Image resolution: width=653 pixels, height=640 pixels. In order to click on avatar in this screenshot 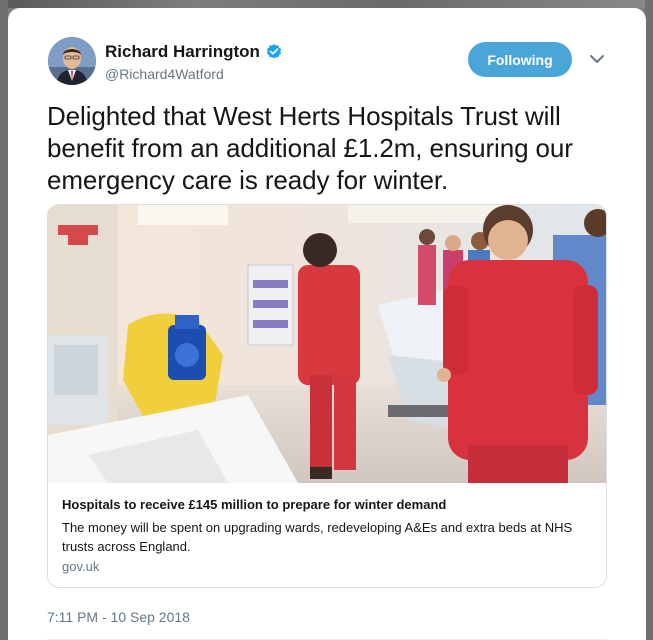, I will do `click(72, 61)`.